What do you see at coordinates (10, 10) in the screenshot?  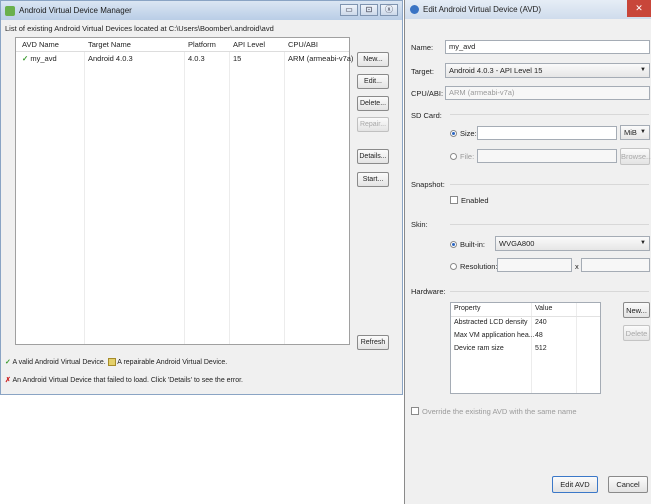 I see `android-app-icon` at bounding box center [10, 10].